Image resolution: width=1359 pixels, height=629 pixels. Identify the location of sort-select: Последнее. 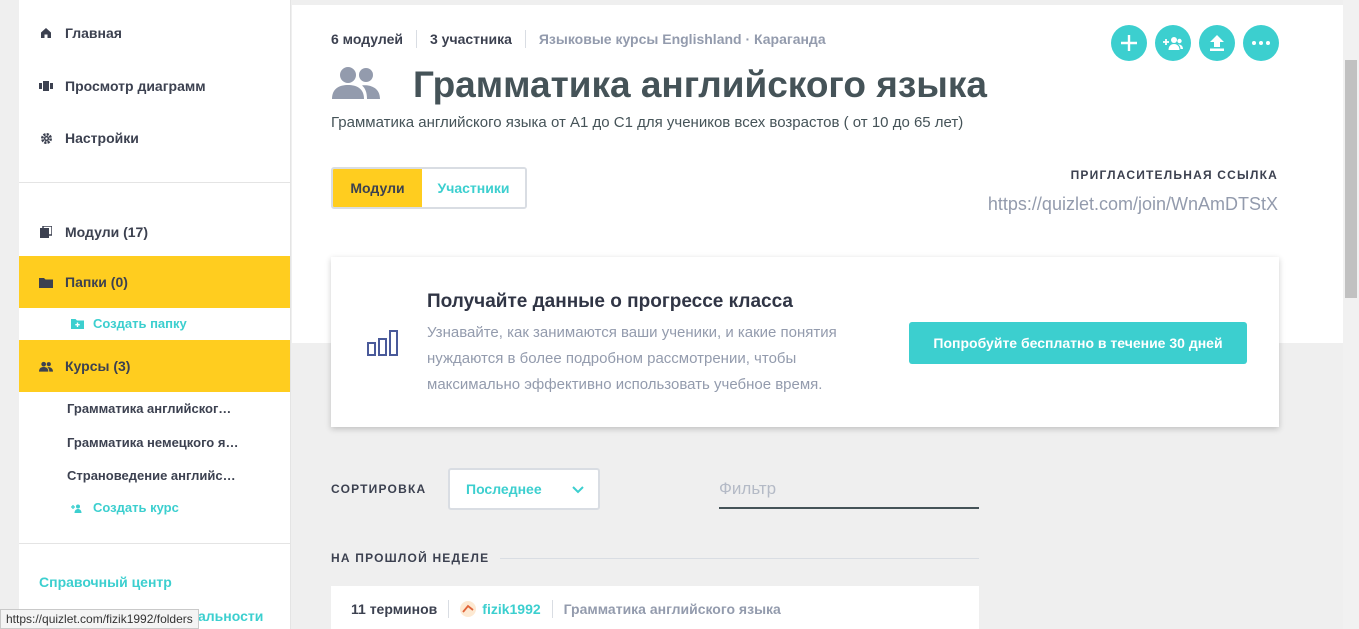
(524, 489).